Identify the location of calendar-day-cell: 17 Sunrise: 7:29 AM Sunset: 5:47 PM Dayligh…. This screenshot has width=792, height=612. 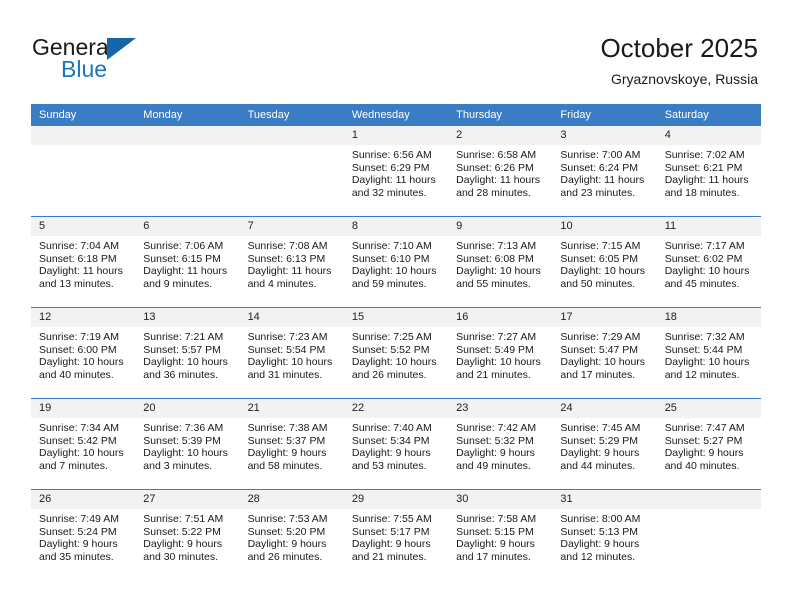
(604, 353).